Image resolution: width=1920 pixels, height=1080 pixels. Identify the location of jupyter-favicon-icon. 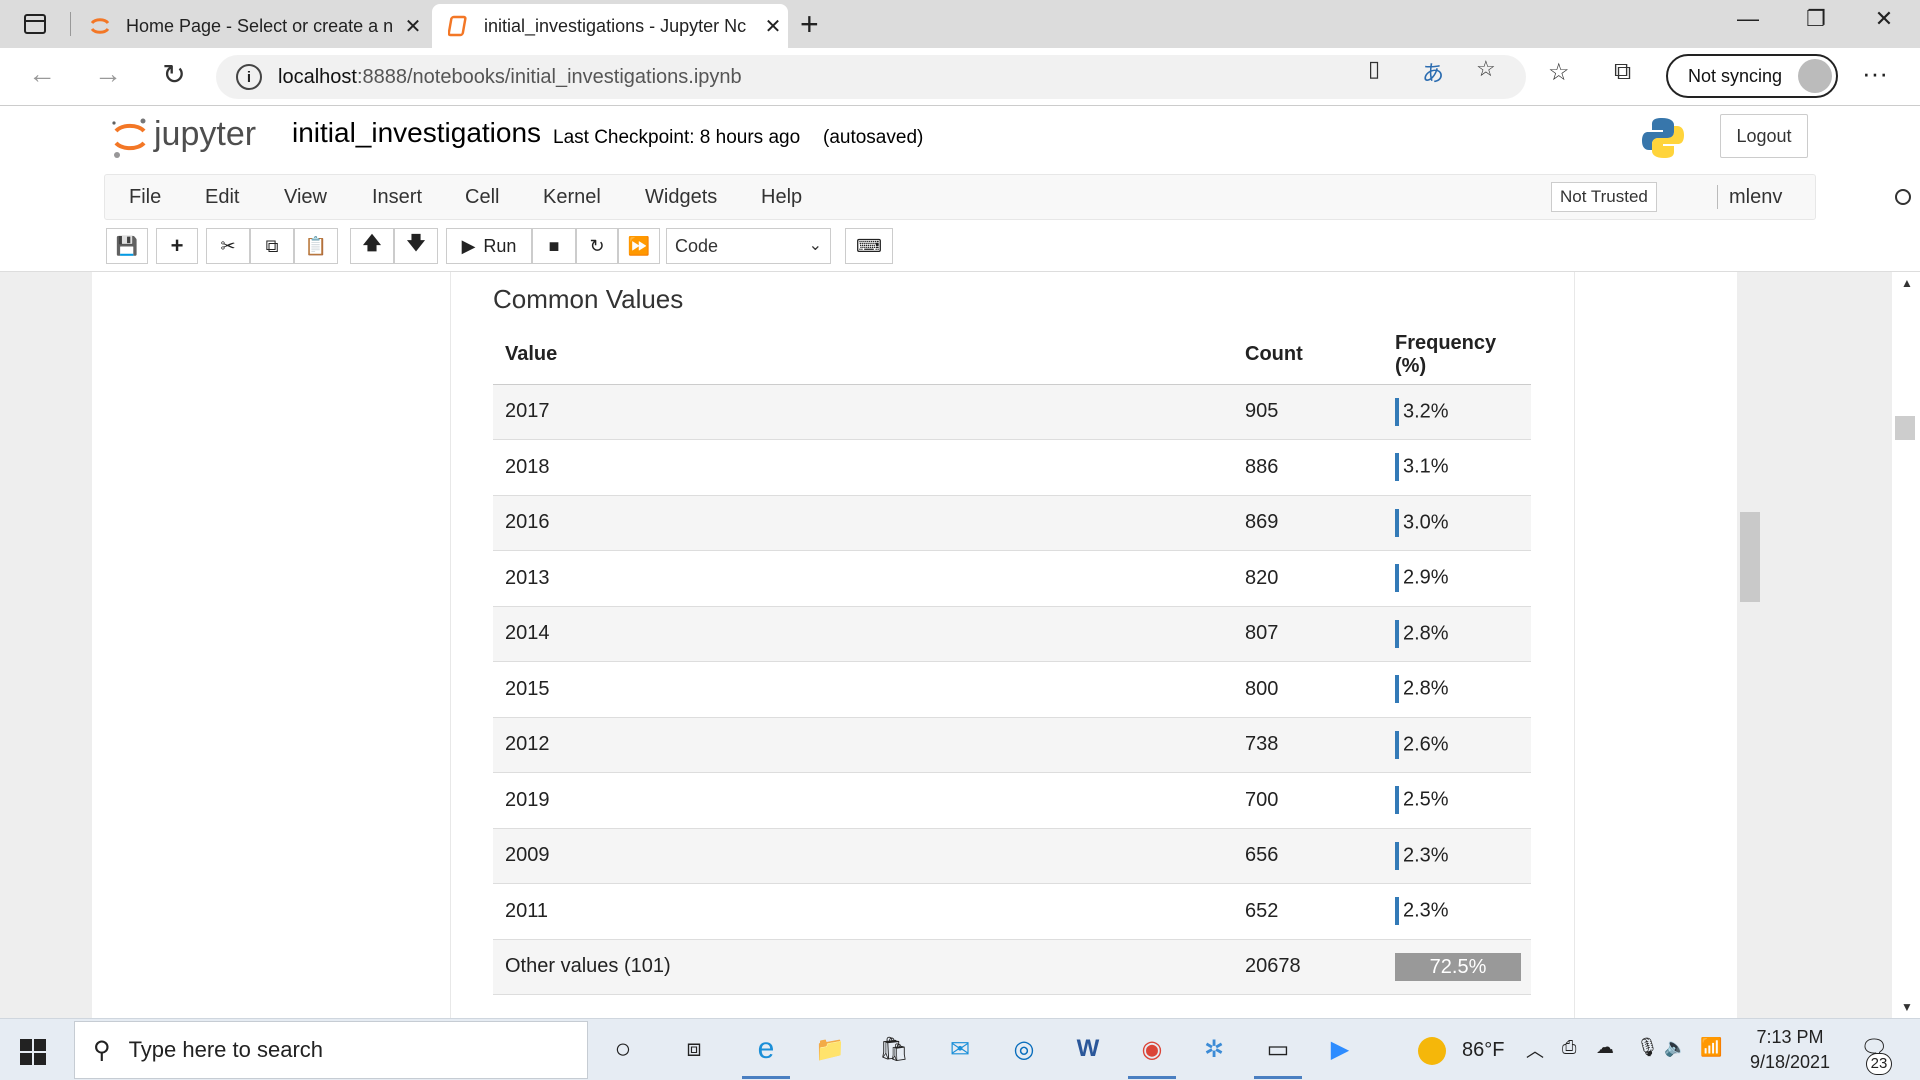
(100, 26).